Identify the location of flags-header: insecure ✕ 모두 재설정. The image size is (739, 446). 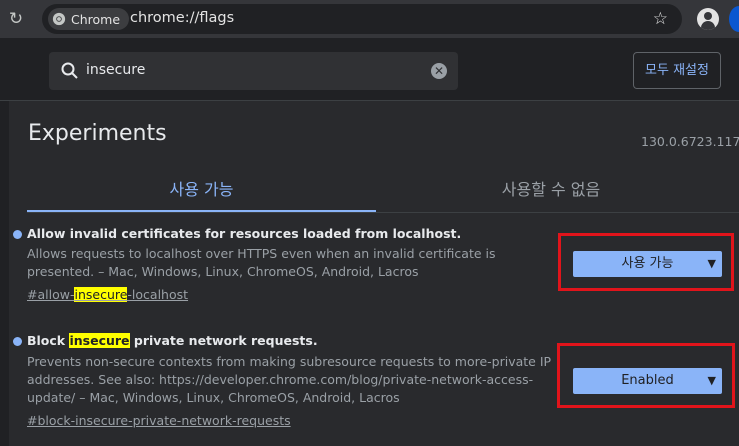
(369, 69).